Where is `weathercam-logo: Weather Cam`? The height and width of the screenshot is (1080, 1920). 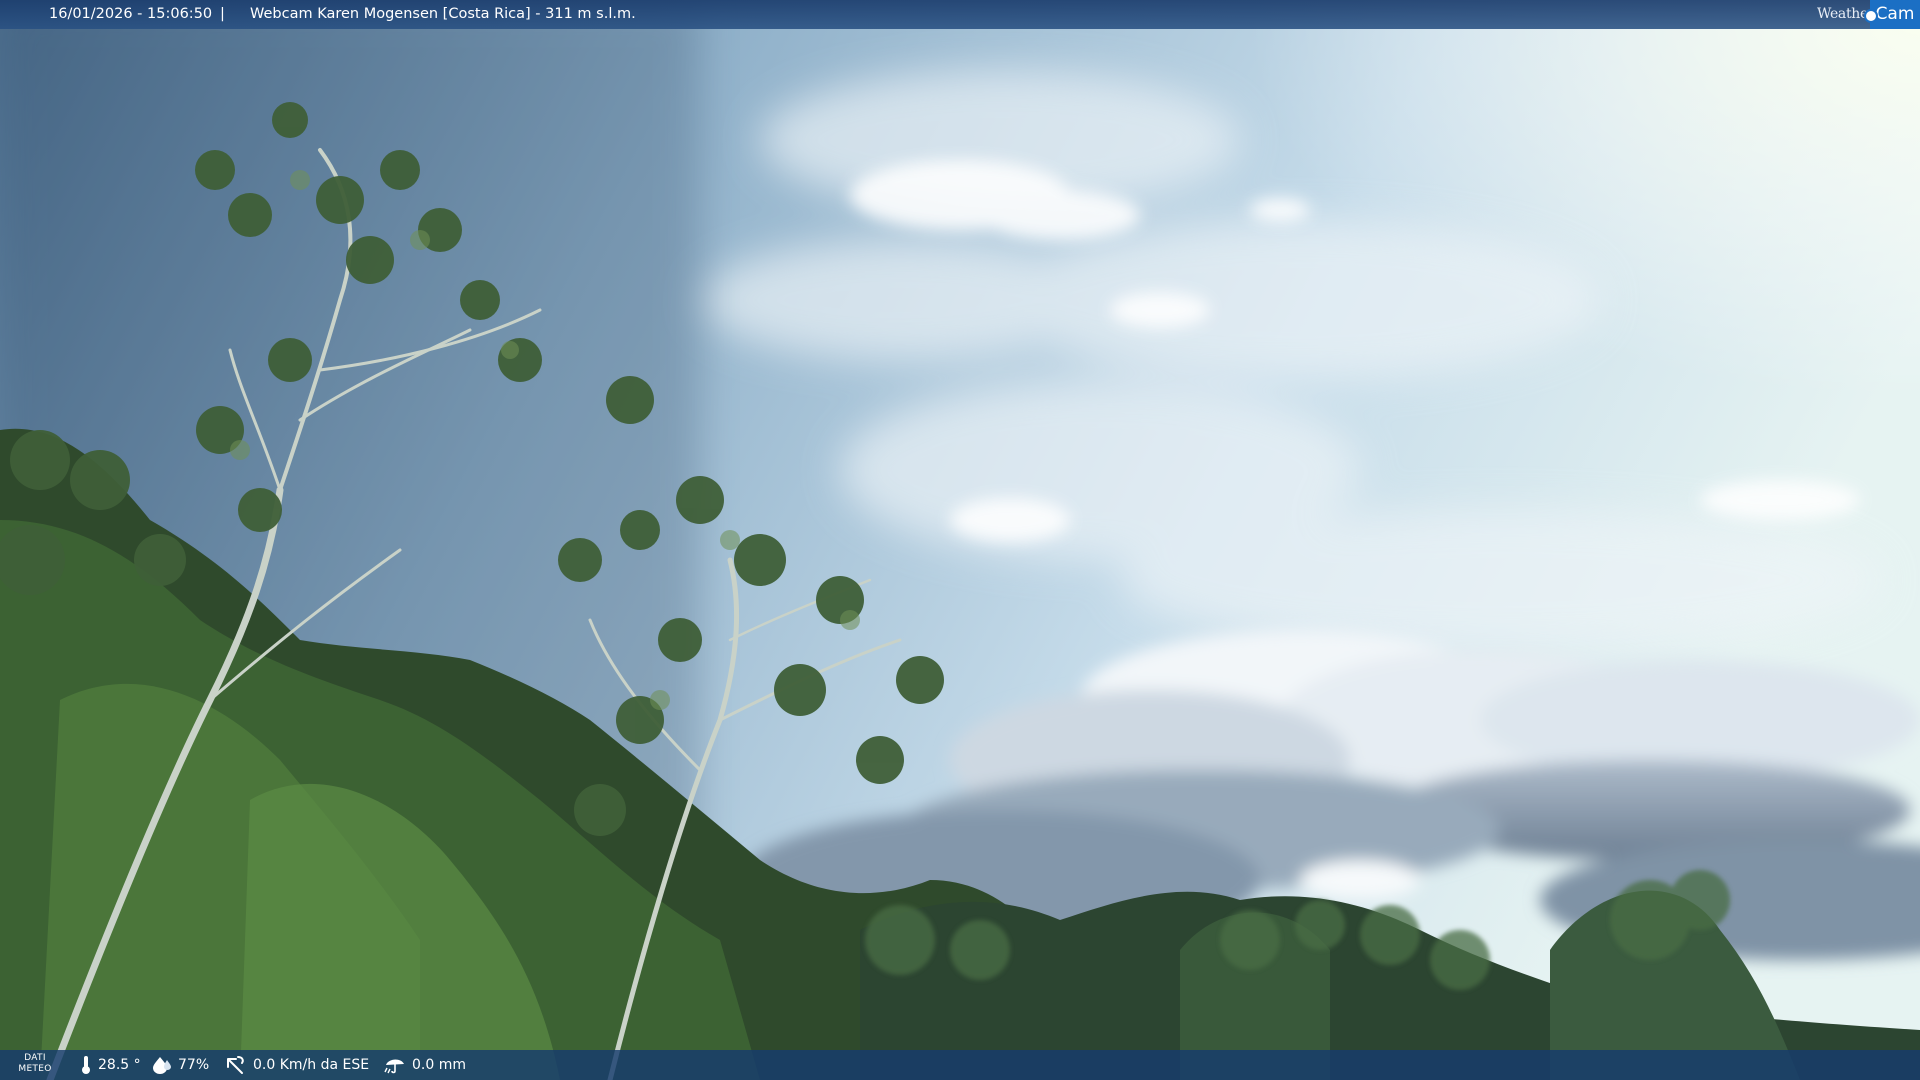
weathercam-logo: Weather Cam is located at coordinates (1868, 14).